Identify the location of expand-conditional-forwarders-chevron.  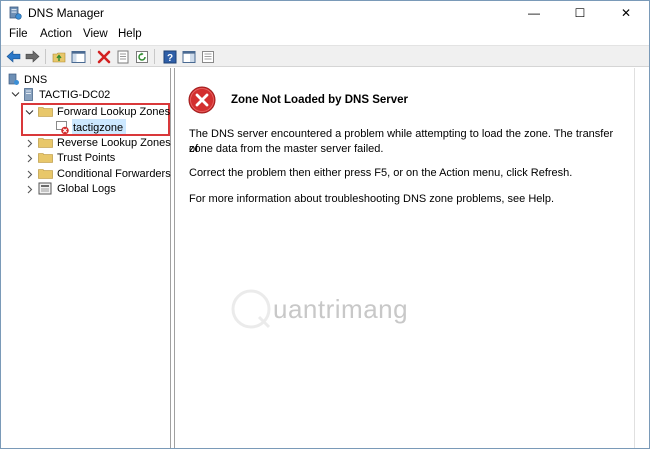
(29, 174).